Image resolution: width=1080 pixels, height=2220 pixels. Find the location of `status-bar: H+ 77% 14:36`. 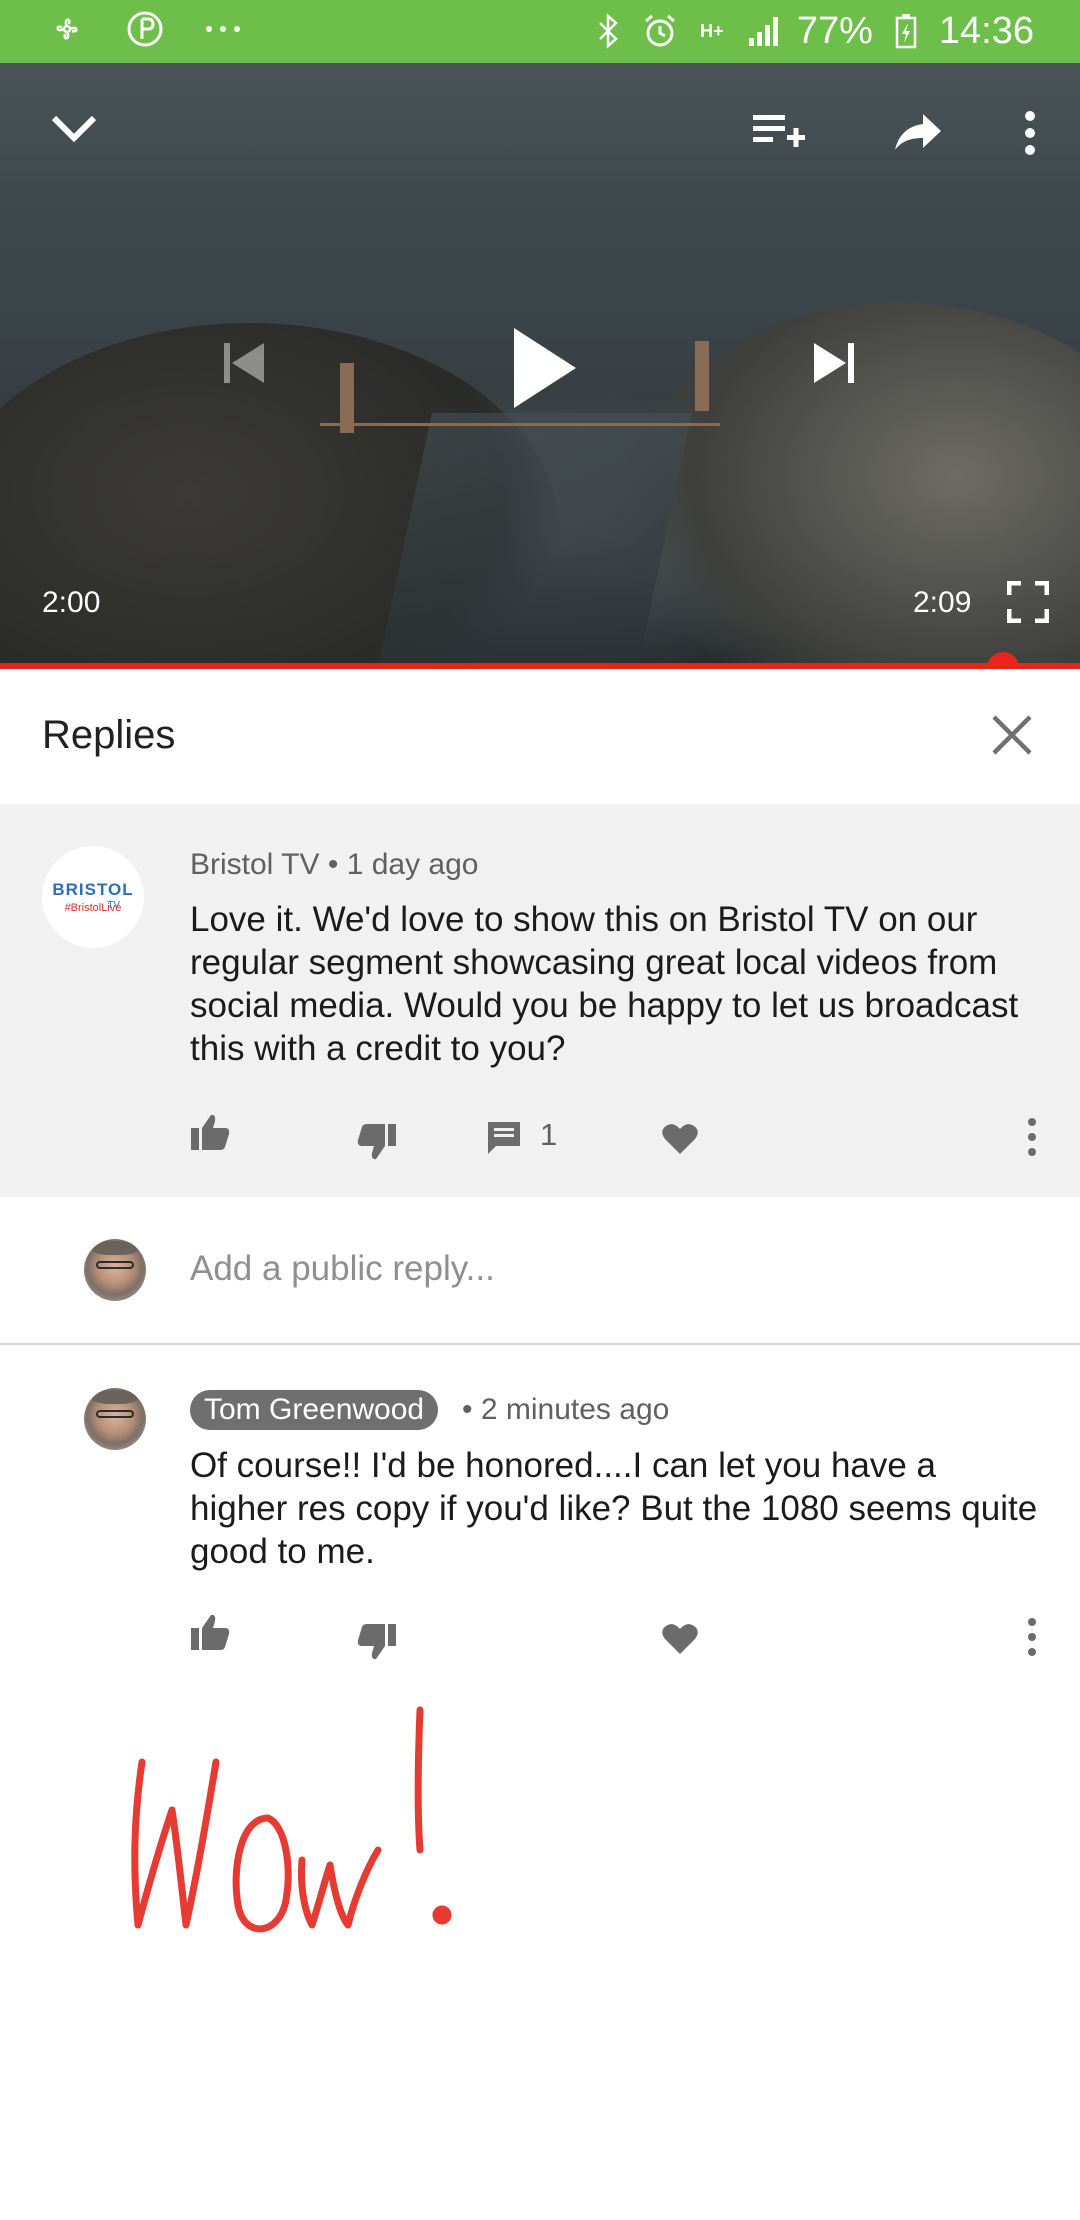

status-bar: H+ 77% 14:36 is located at coordinates (540, 31).